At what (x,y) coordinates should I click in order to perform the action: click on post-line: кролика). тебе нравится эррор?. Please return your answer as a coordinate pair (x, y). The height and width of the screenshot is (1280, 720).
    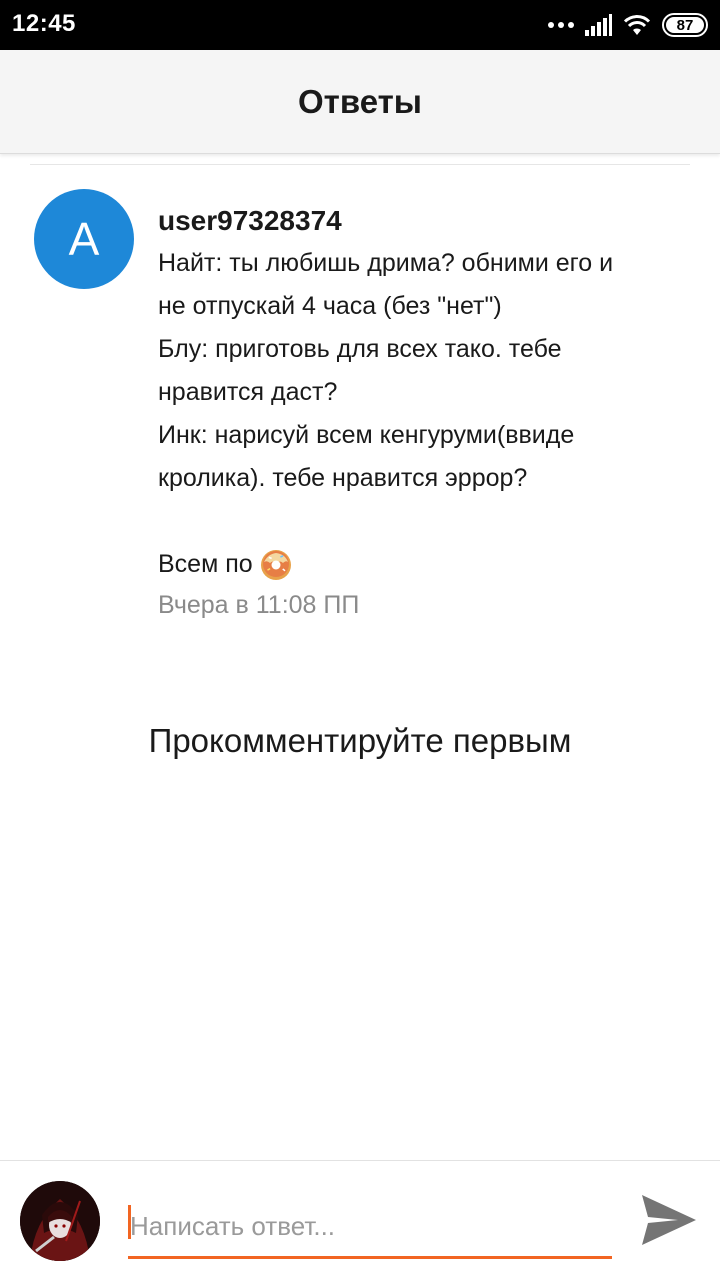
    Looking at the image, I should click on (343, 478).